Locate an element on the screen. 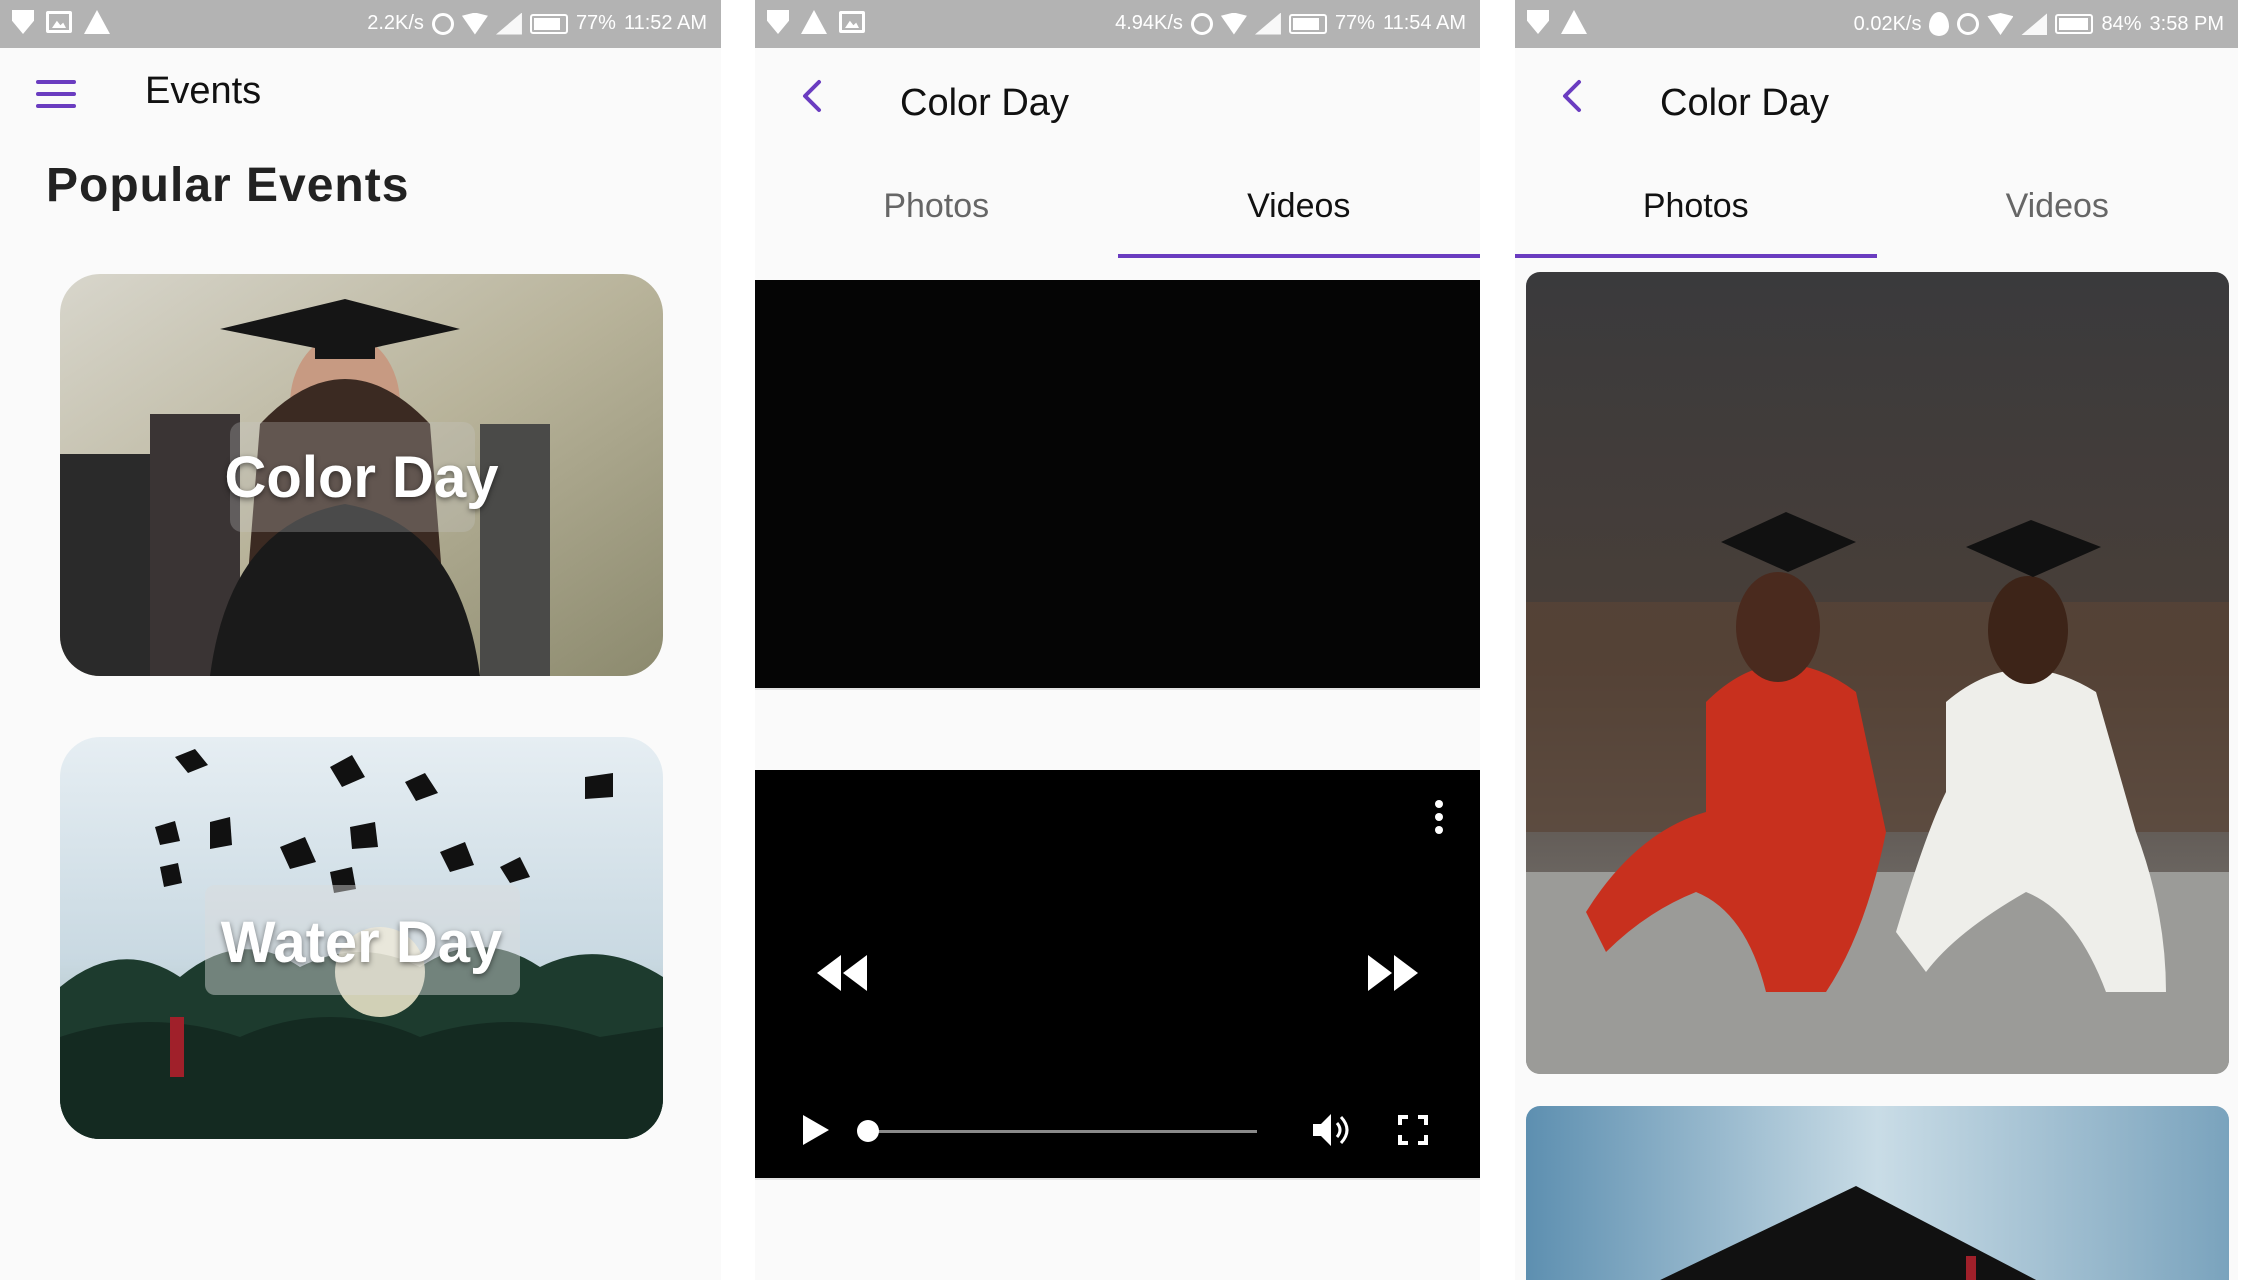 This screenshot has width=2252, height=1280. seek-thumb is located at coordinates (868, 1131).